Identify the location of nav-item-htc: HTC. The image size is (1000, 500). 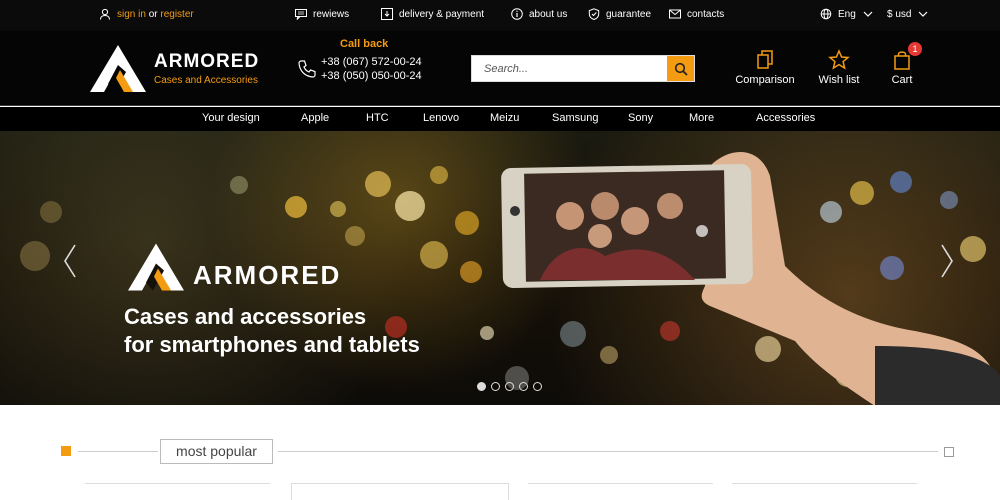
(377, 118).